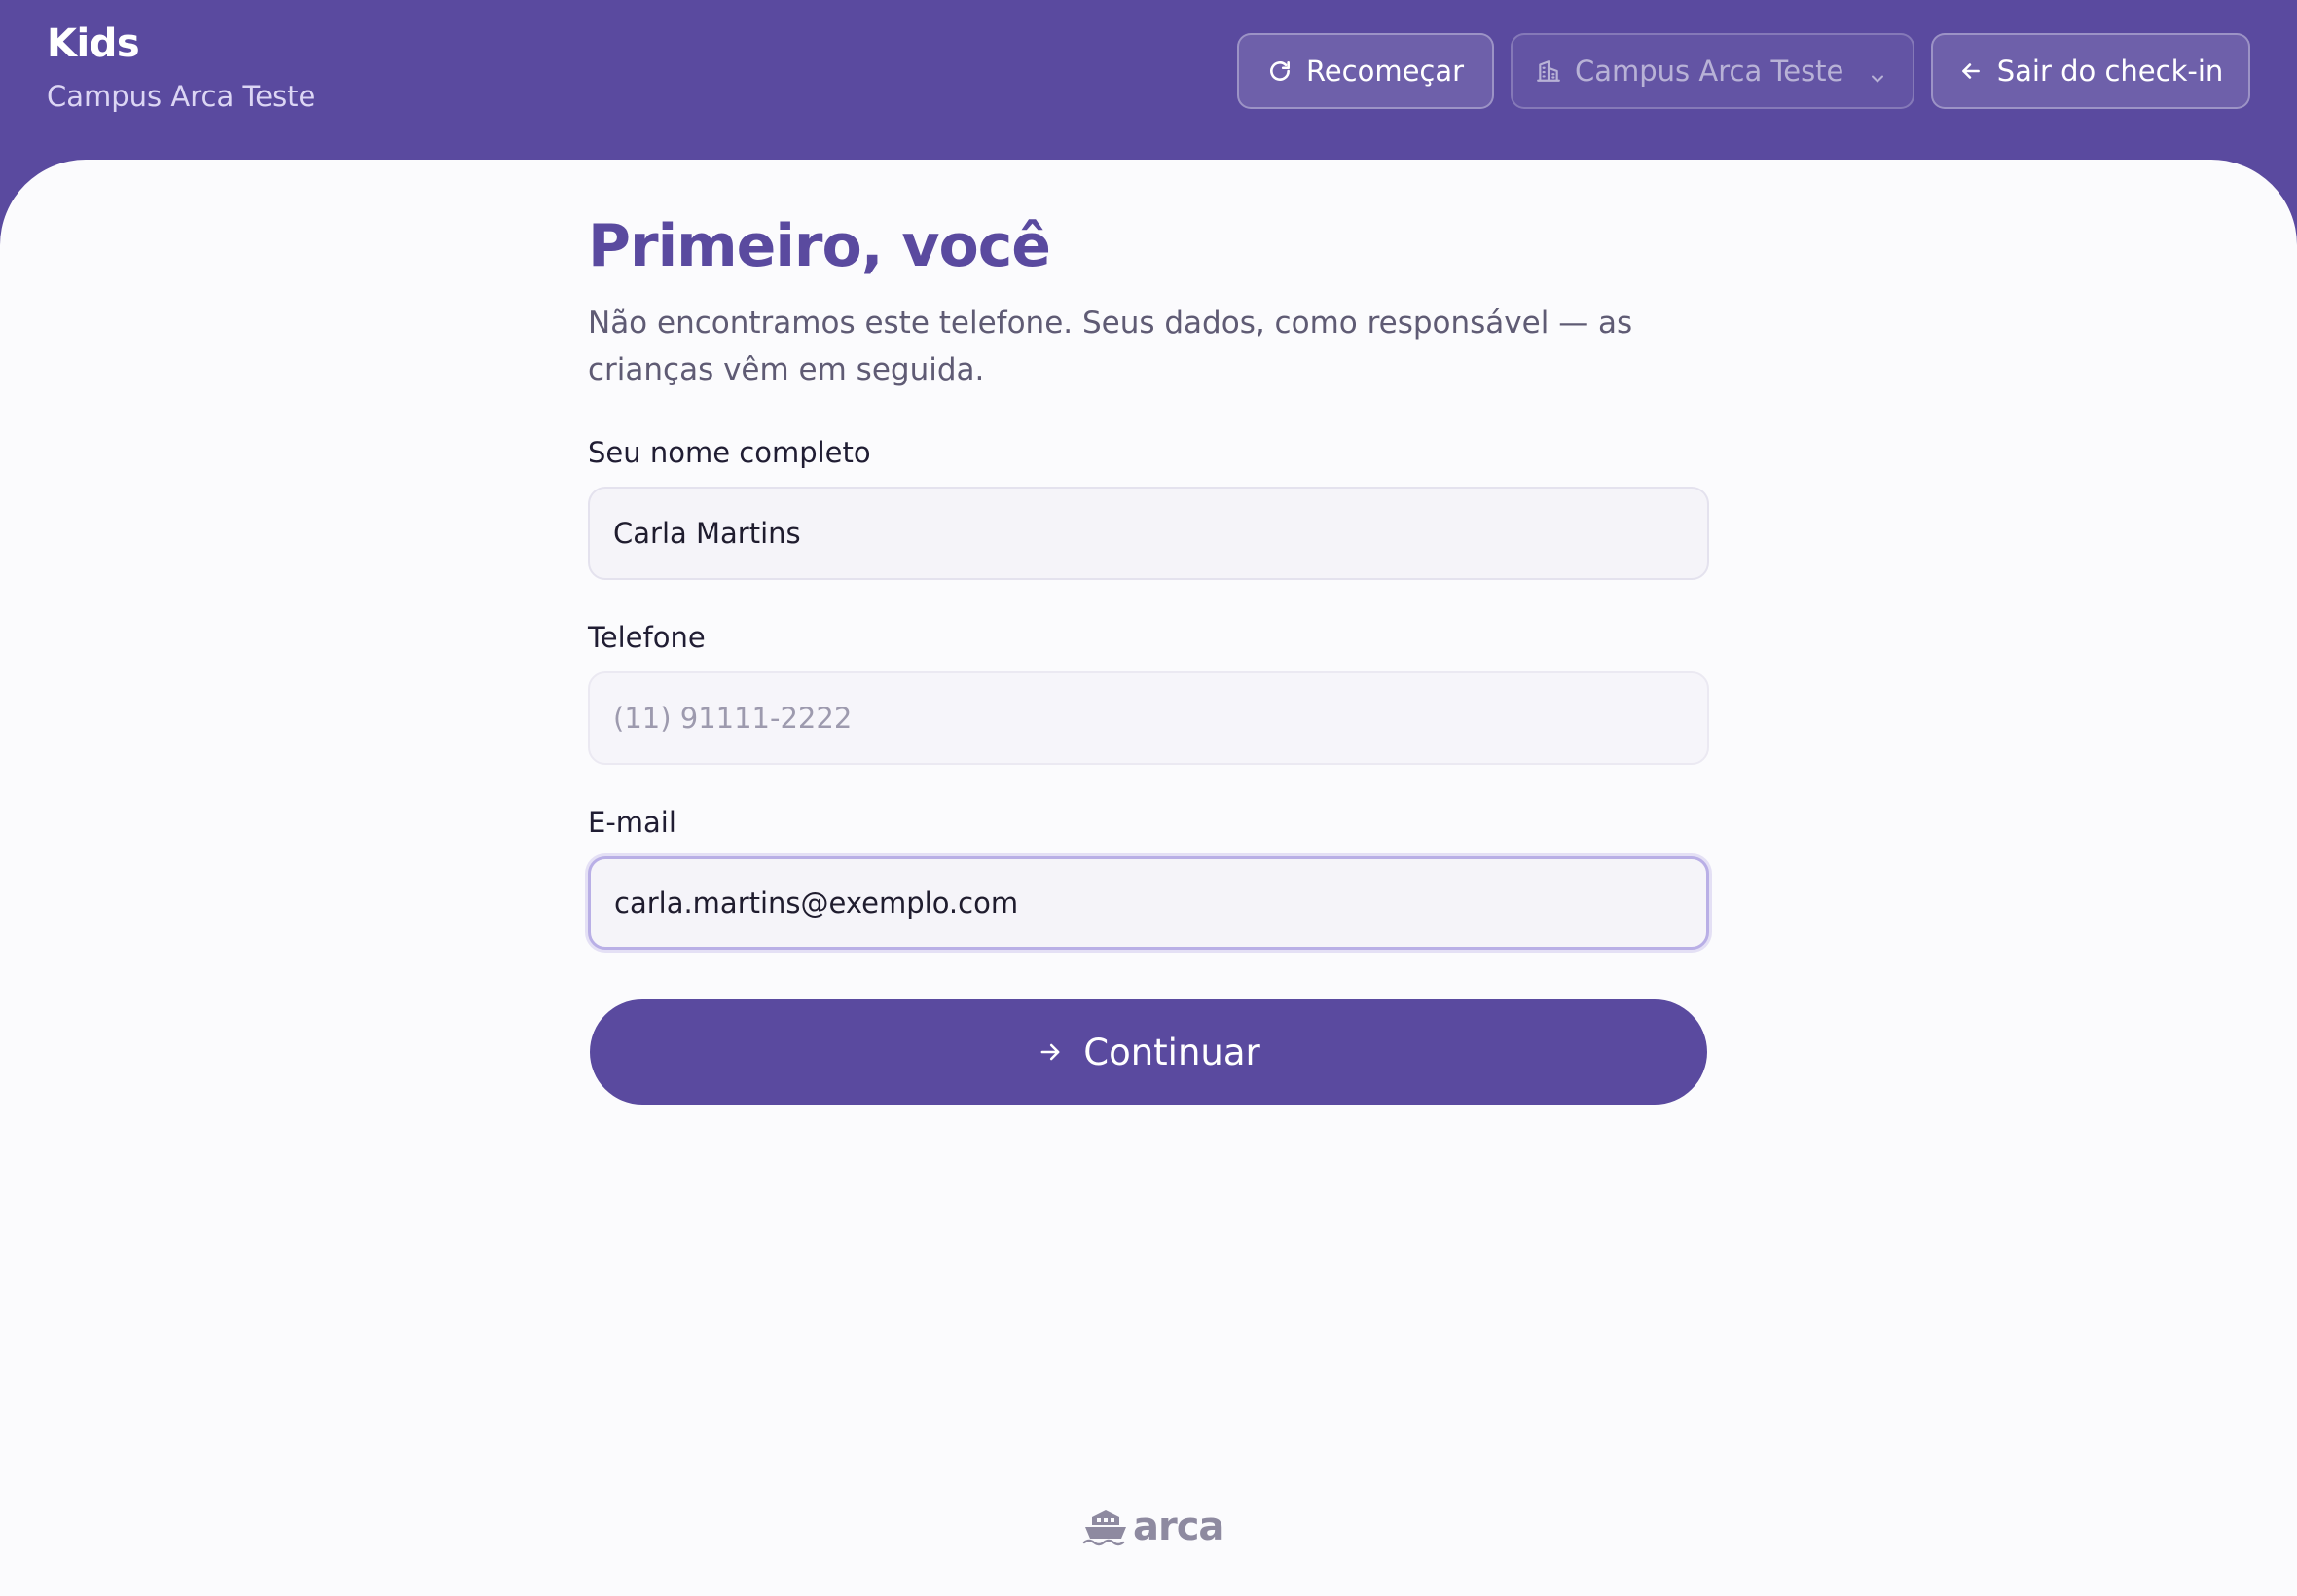 Image resolution: width=2297 pixels, height=1596 pixels. What do you see at coordinates (729, 452) in the screenshot?
I see `name-label: Seu nome completo` at bounding box center [729, 452].